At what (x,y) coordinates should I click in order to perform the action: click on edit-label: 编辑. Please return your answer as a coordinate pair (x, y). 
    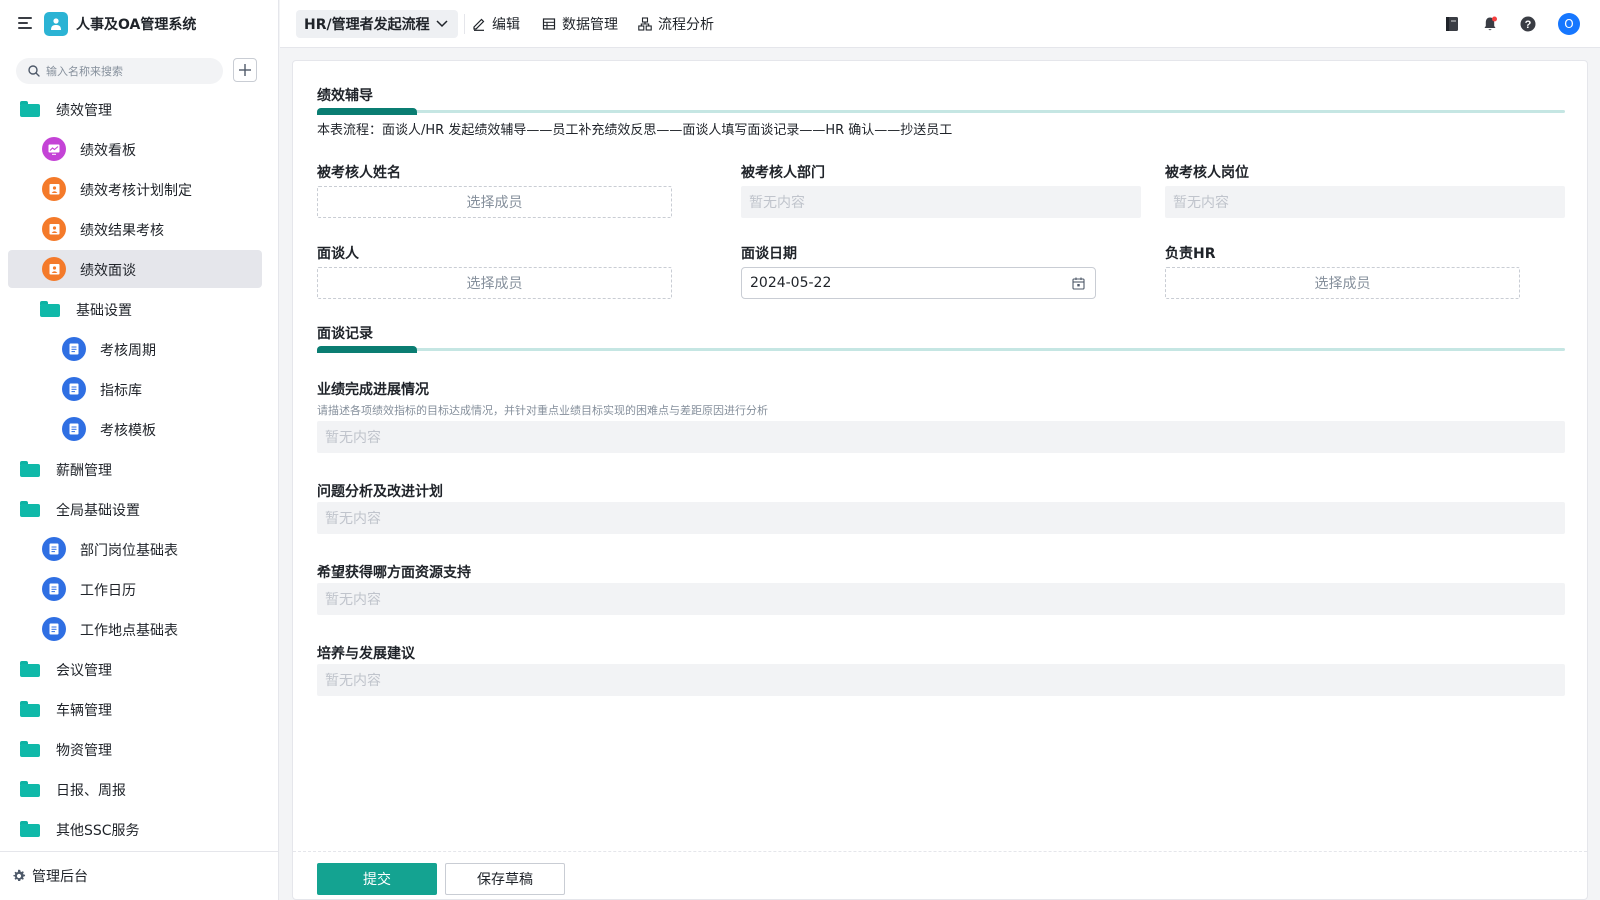
    Looking at the image, I should click on (506, 25).